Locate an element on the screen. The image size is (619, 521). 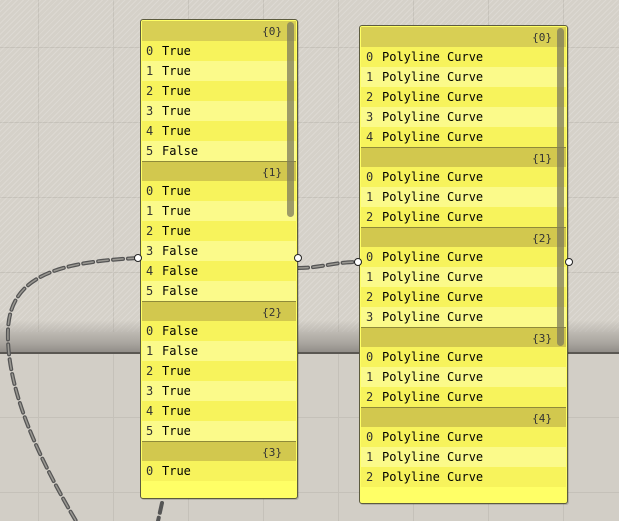
right-panel-output-grip is located at coordinates (569, 262).